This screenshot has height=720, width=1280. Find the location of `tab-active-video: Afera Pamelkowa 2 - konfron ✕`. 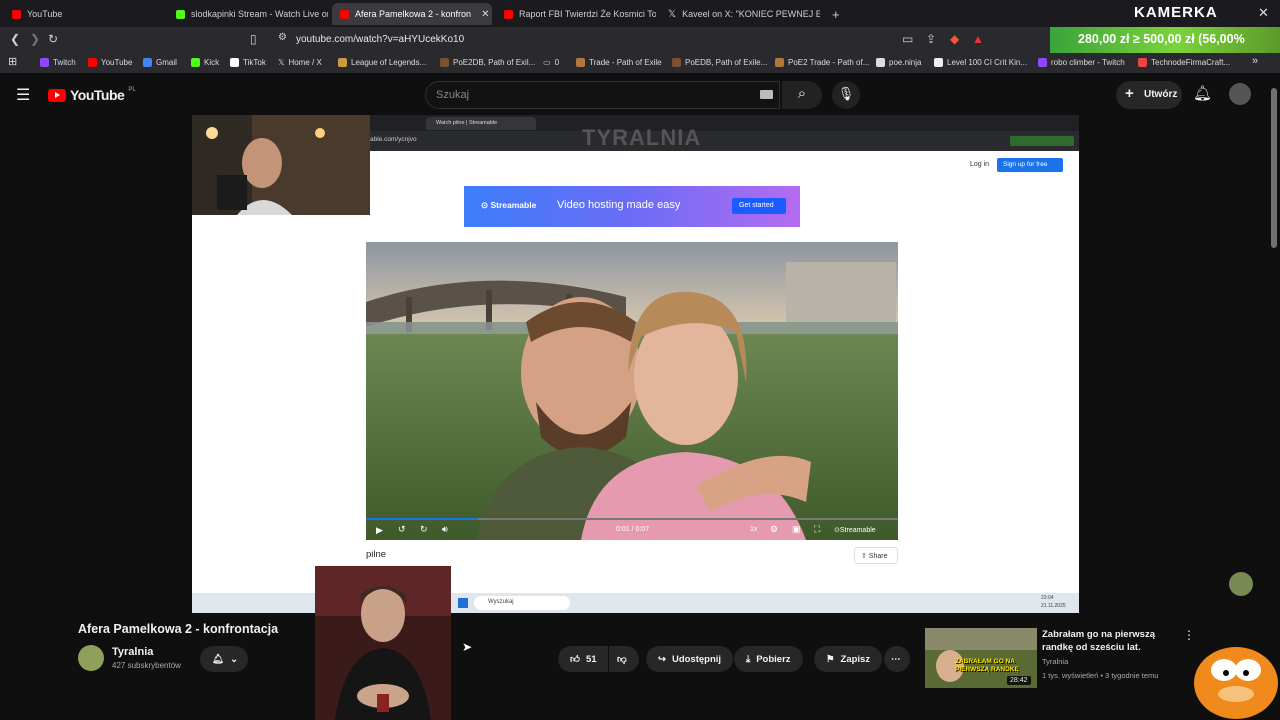

tab-active-video: Afera Pamelkowa 2 - konfron ✕ is located at coordinates (412, 14).